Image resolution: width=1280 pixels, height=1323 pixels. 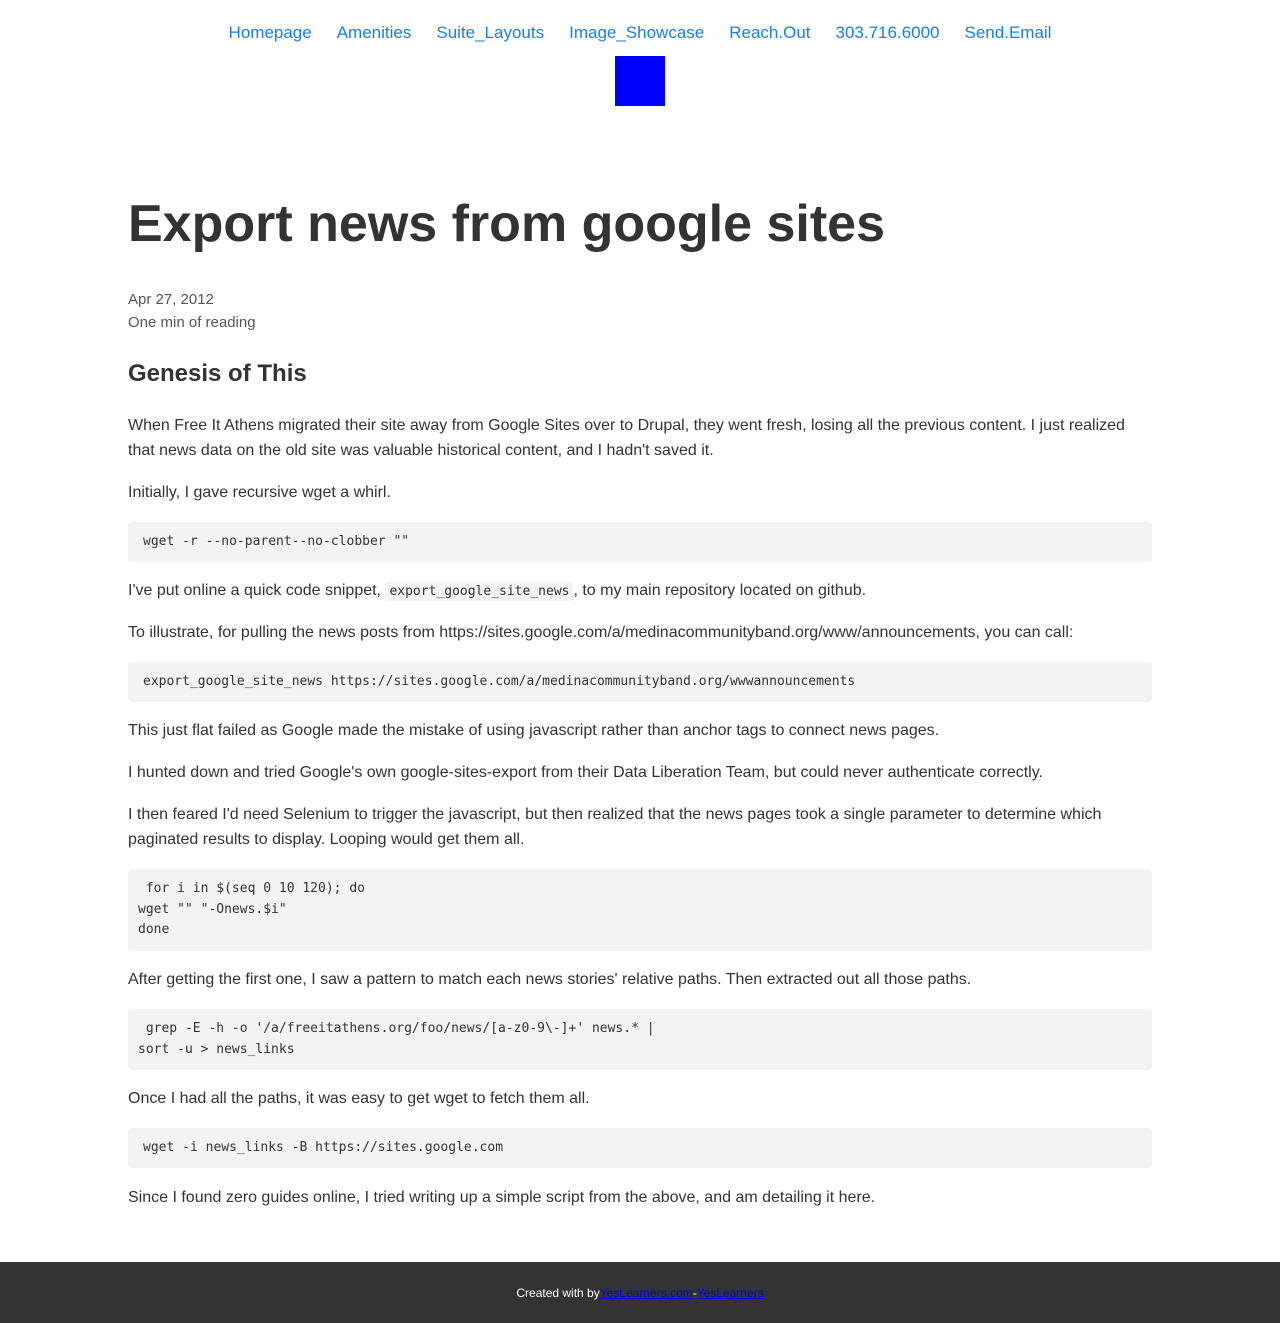 I want to click on post-title: Export news from google sites, so click(x=507, y=224).